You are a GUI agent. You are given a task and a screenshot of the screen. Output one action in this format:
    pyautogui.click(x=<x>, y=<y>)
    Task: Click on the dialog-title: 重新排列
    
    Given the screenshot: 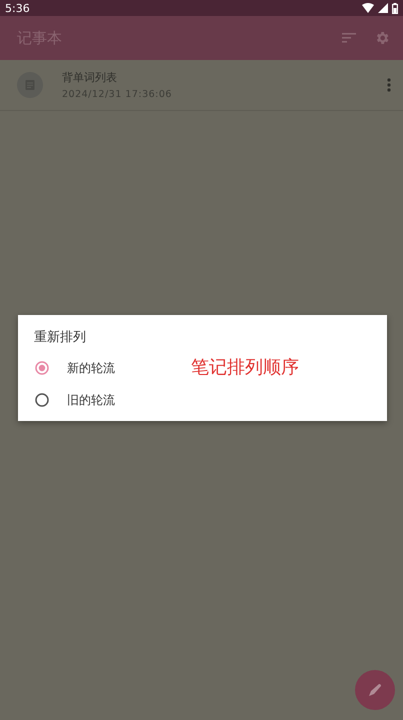 What is the action you would take?
    pyautogui.click(x=60, y=337)
    